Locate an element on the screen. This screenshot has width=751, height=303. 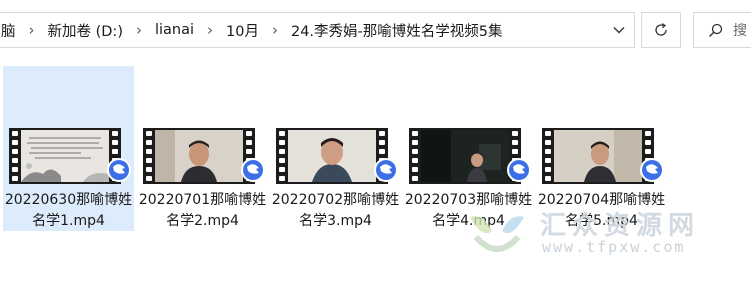
file-name: 20220701那喻博姓名学2.mp4 is located at coordinates (202, 210).